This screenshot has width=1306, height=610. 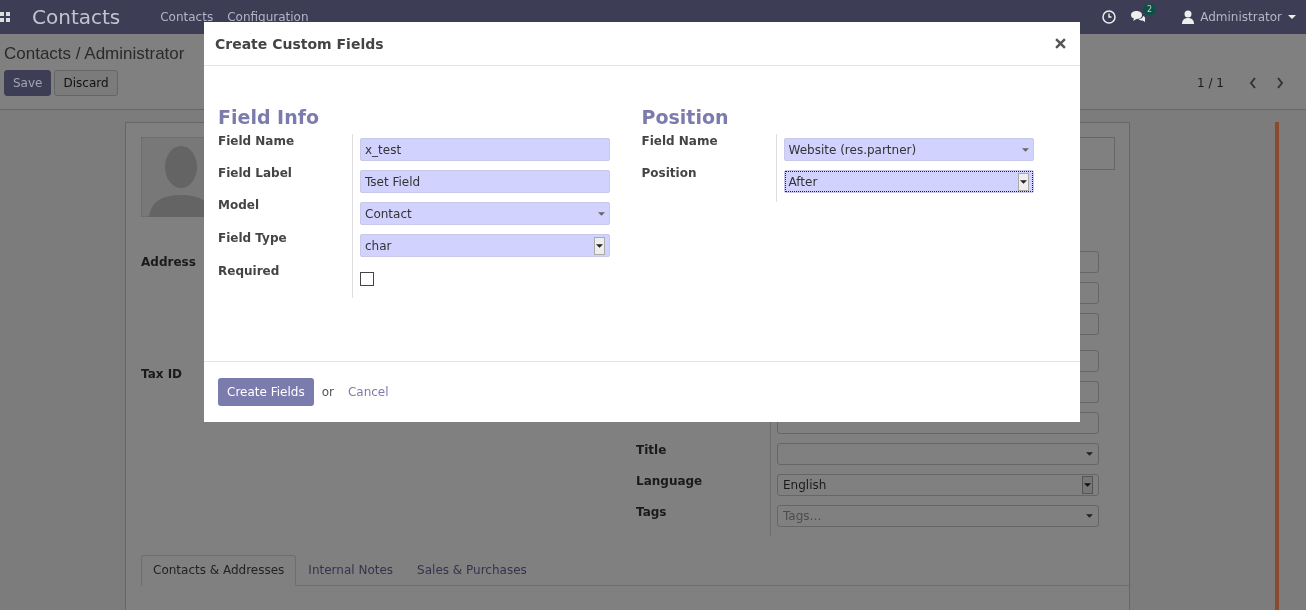 What do you see at coordinates (367, 279) in the screenshot?
I see `checkbox` at bounding box center [367, 279].